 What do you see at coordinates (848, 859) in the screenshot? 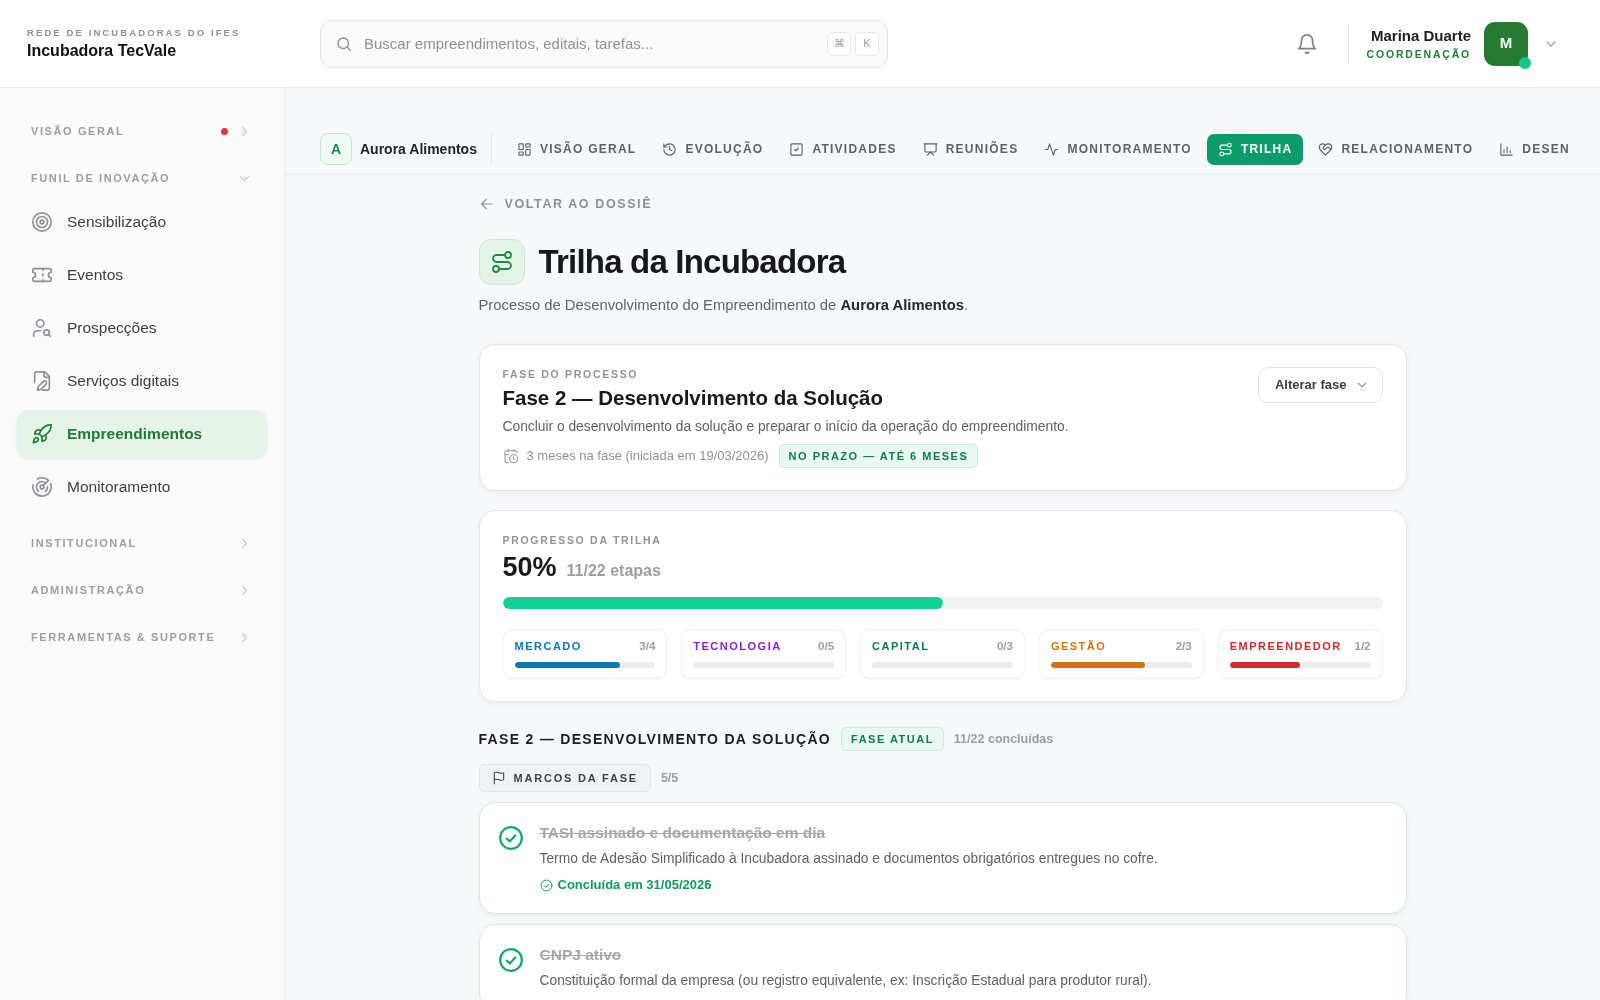
I see `milestone-description: Termo de Adesão Simplificado à Incubadora assinado e documentos obrigatórios entregues no cofre.` at bounding box center [848, 859].